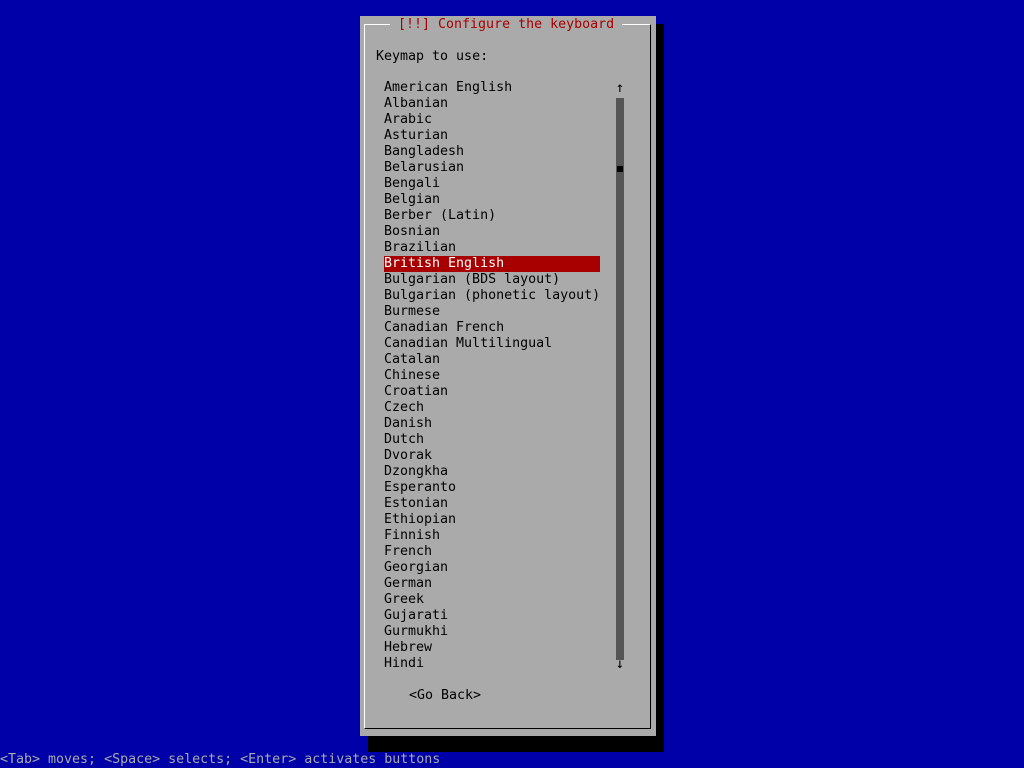  I want to click on keymap-option: Esperanto, so click(492, 488).